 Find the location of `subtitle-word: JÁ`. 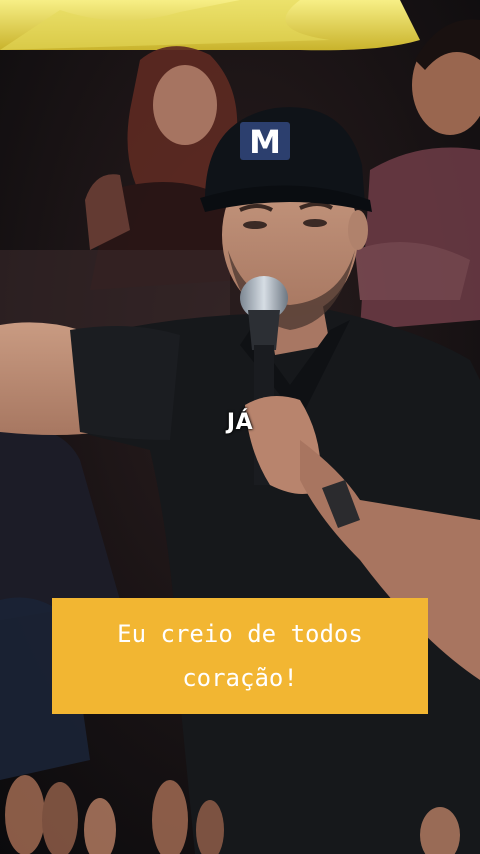

subtitle-word: JÁ is located at coordinates (240, 422).